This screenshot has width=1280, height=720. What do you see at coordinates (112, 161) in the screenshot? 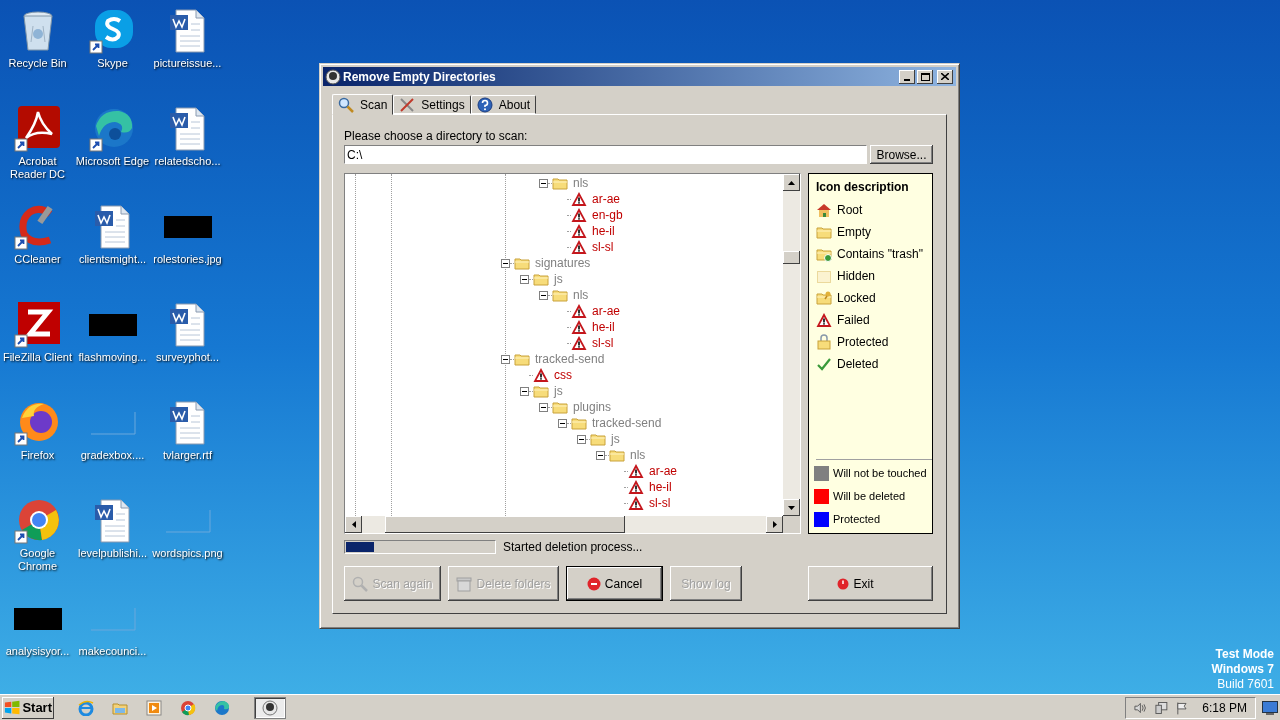
I see `desktop-icon-label: Microsoft Edge` at bounding box center [112, 161].